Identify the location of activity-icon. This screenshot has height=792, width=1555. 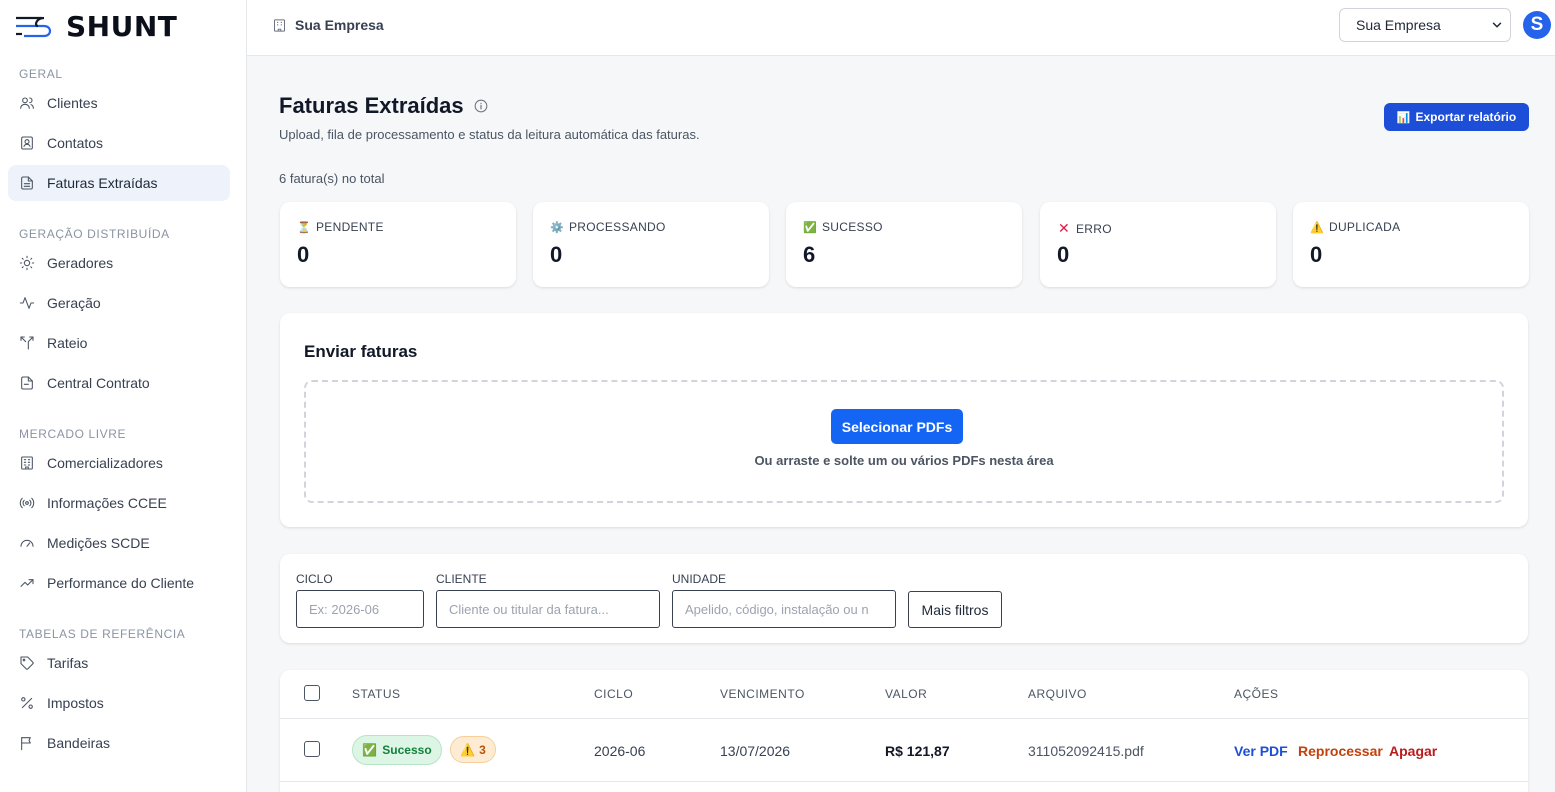
(27, 303).